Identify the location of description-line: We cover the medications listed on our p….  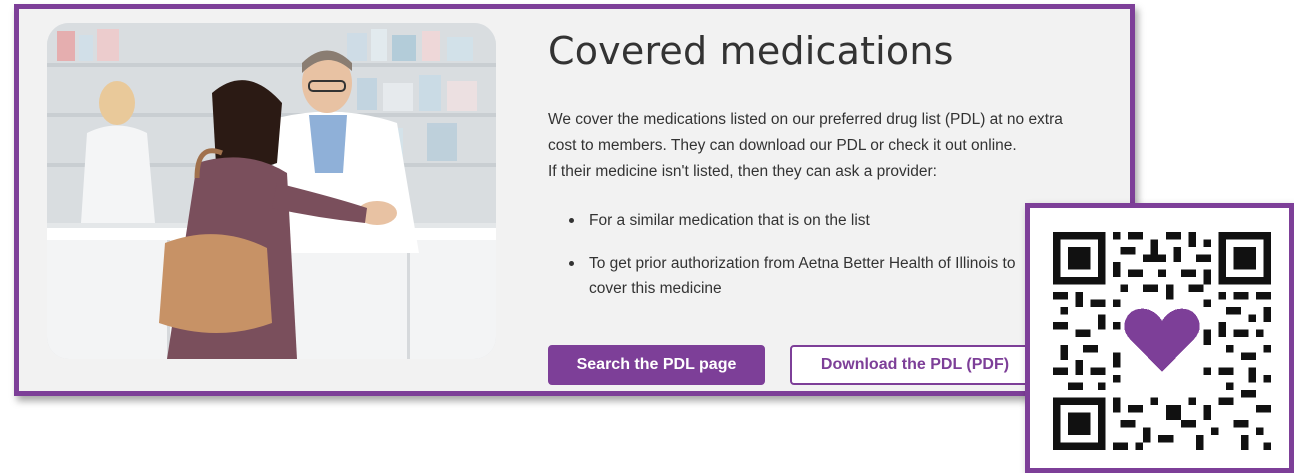
(805, 119).